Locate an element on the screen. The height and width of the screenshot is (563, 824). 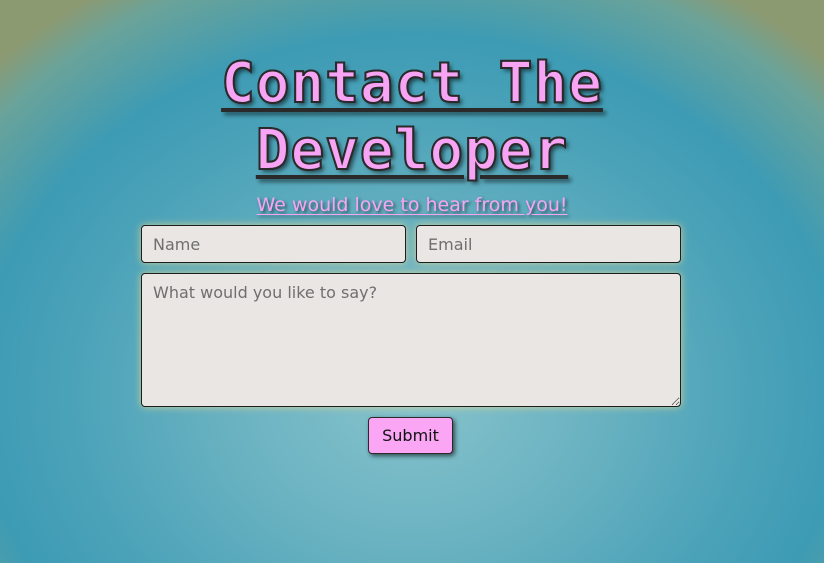
page-subtitle: We would love to hear from you! is located at coordinates (412, 205).